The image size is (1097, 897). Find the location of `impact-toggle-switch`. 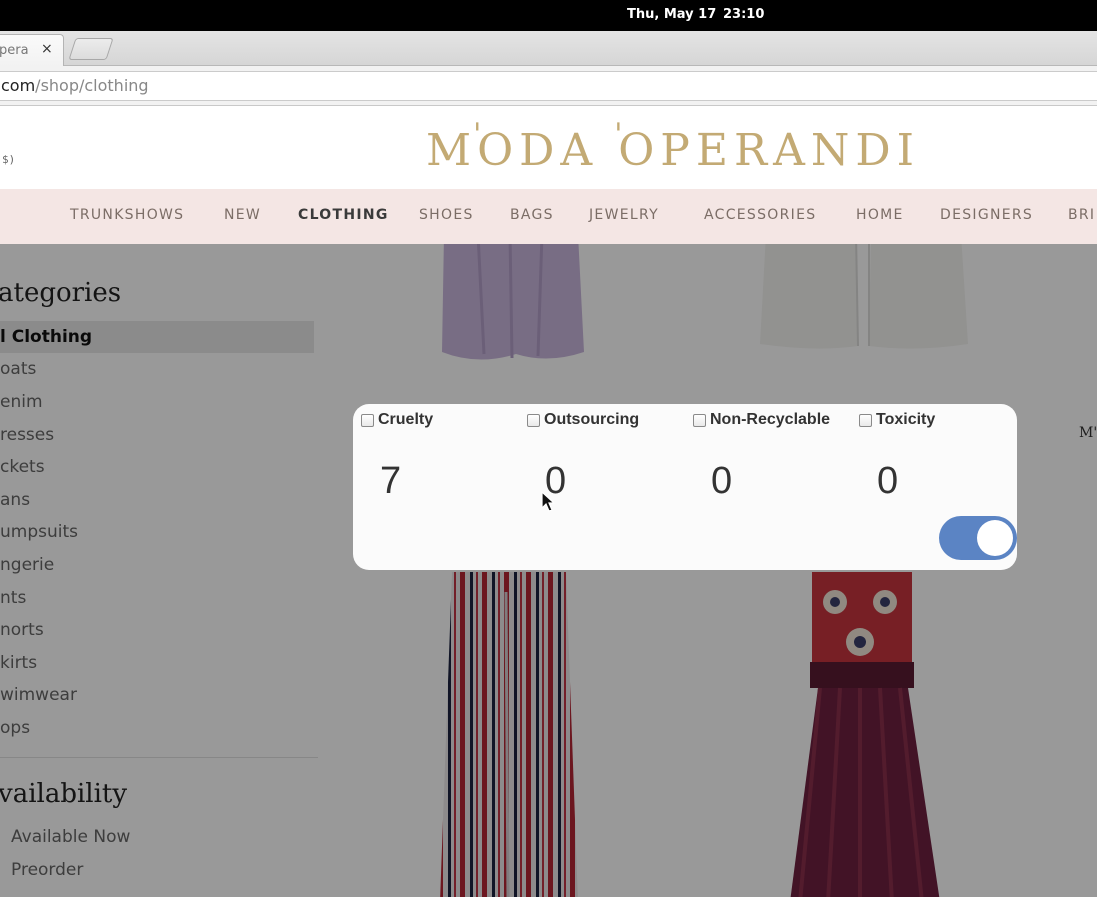

impact-toggle-switch is located at coordinates (978, 538).